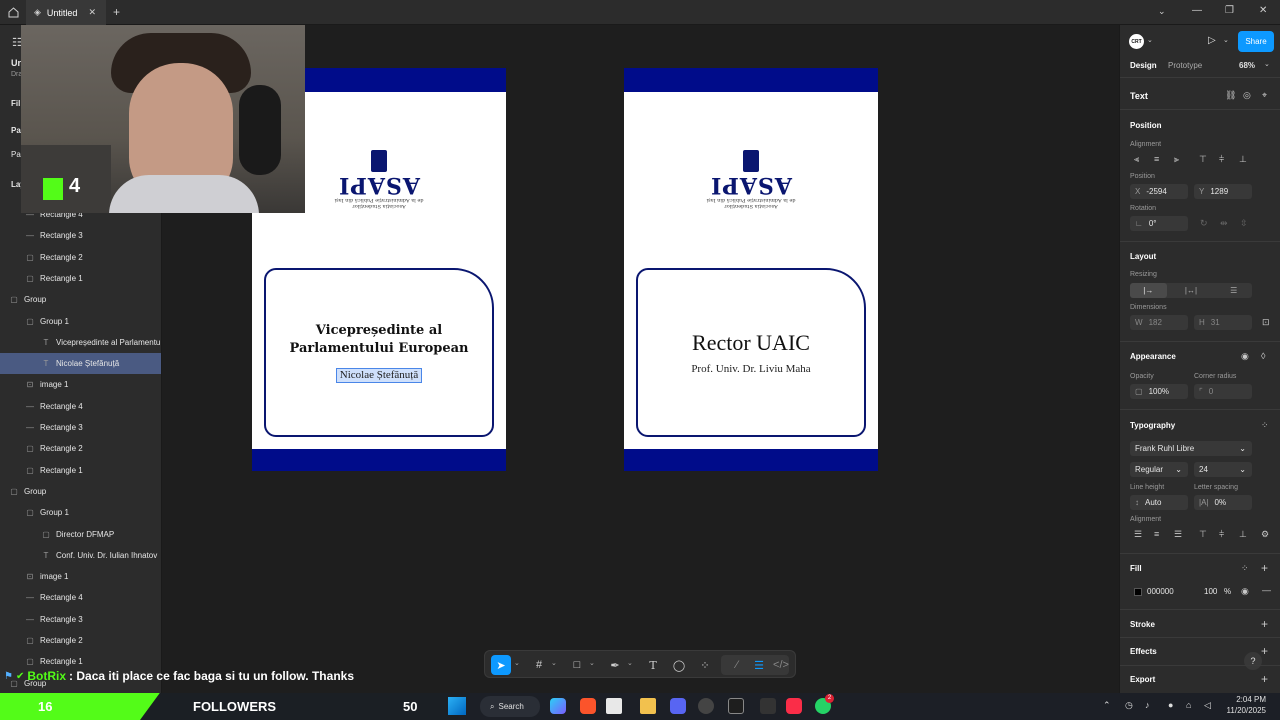  What do you see at coordinates (1264, 651) in the screenshot?
I see `add-effect-icon: +` at bounding box center [1264, 651].